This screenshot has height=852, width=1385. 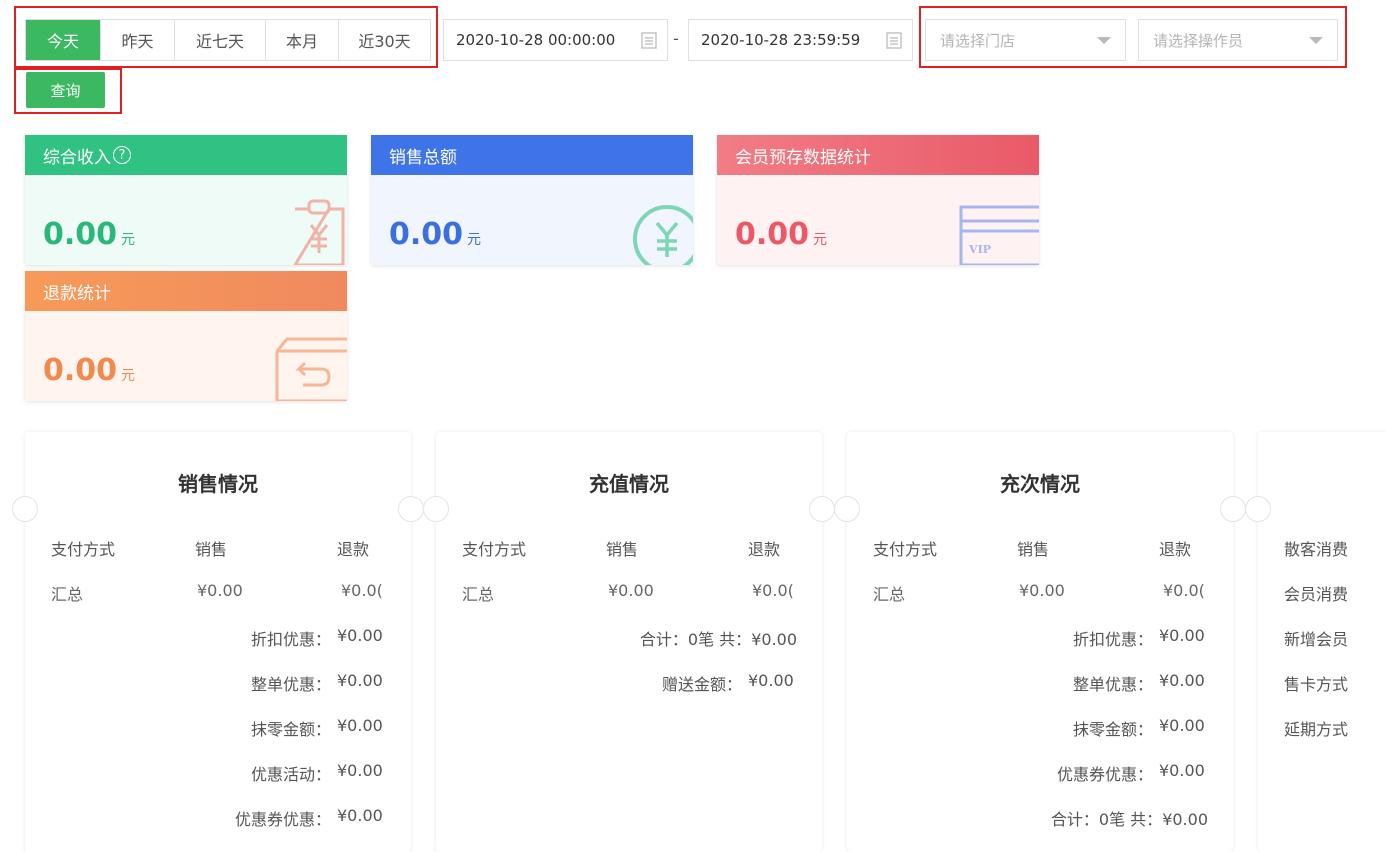 What do you see at coordinates (1316, 729) in the screenshot?
I see `label-extension-method: 延期方式` at bounding box center [1316, 729].